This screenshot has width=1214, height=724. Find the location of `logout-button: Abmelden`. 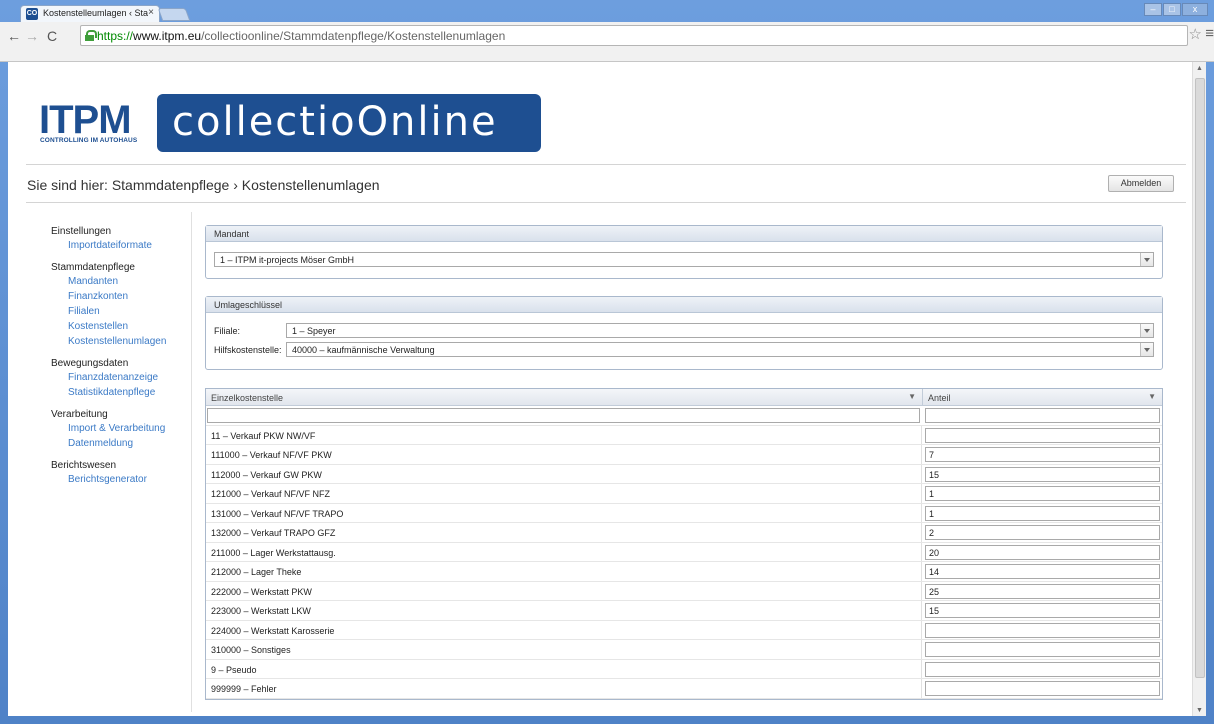

logout-button: Abmelden is located at coordinates (1141, 183).